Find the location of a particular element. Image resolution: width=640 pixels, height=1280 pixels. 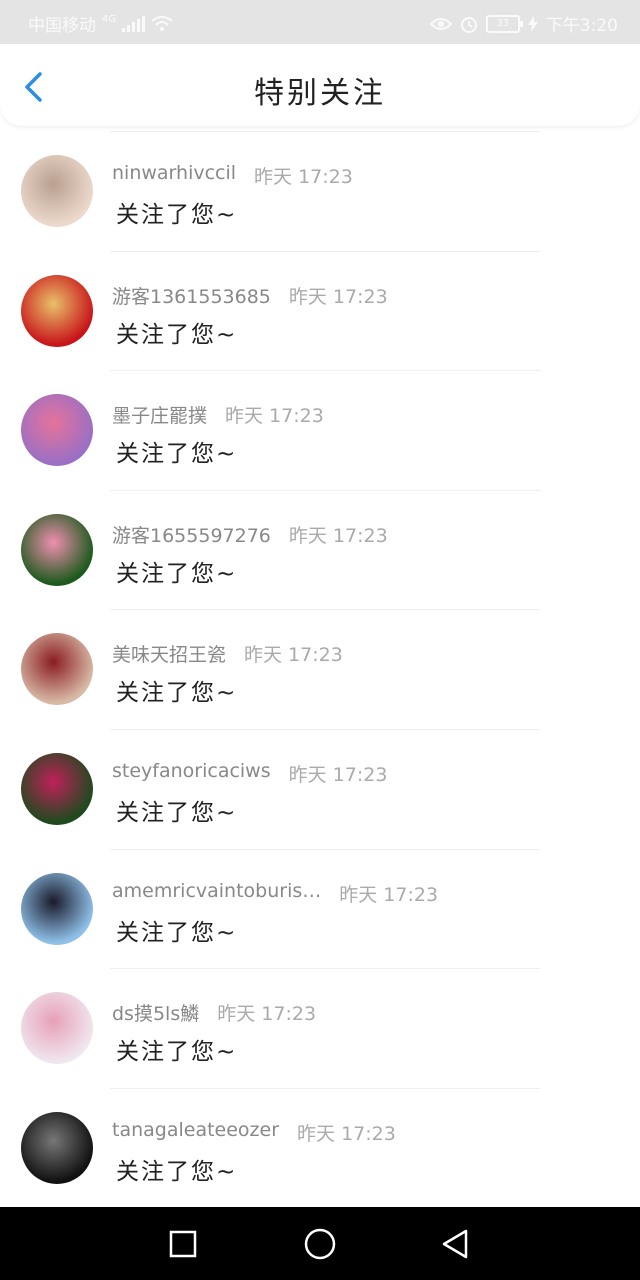

name-line: tanagaleateeozer 昨天 17:23 is located at coordinates (254, 1132).